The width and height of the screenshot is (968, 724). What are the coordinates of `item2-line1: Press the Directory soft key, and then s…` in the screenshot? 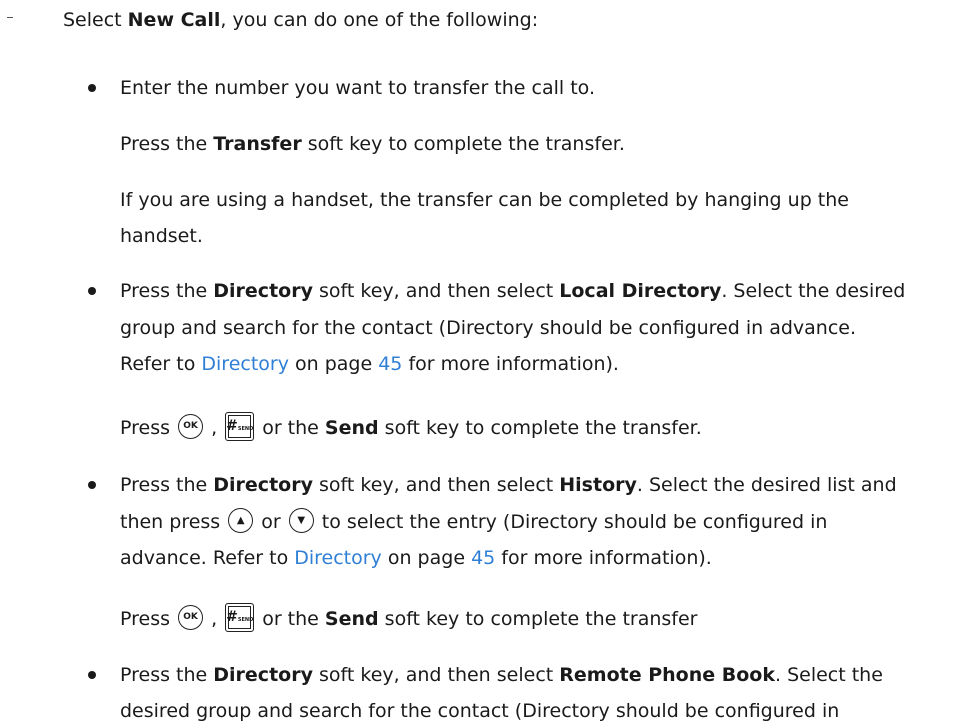 It's located at (513, 291).